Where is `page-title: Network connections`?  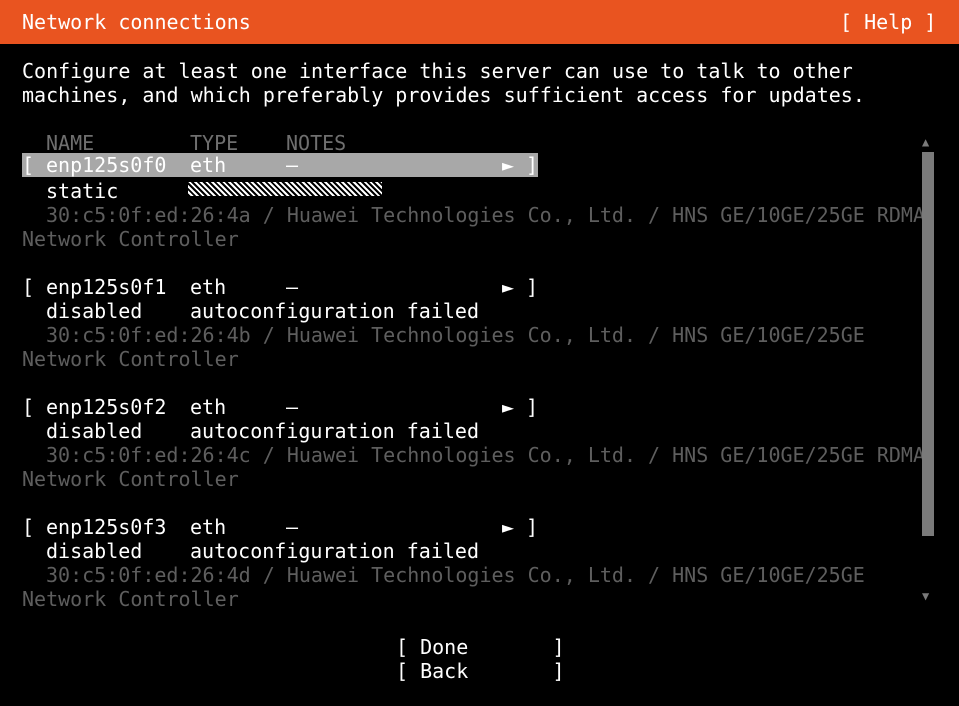
page-title: Network connections is located at coordinates (136, 22).